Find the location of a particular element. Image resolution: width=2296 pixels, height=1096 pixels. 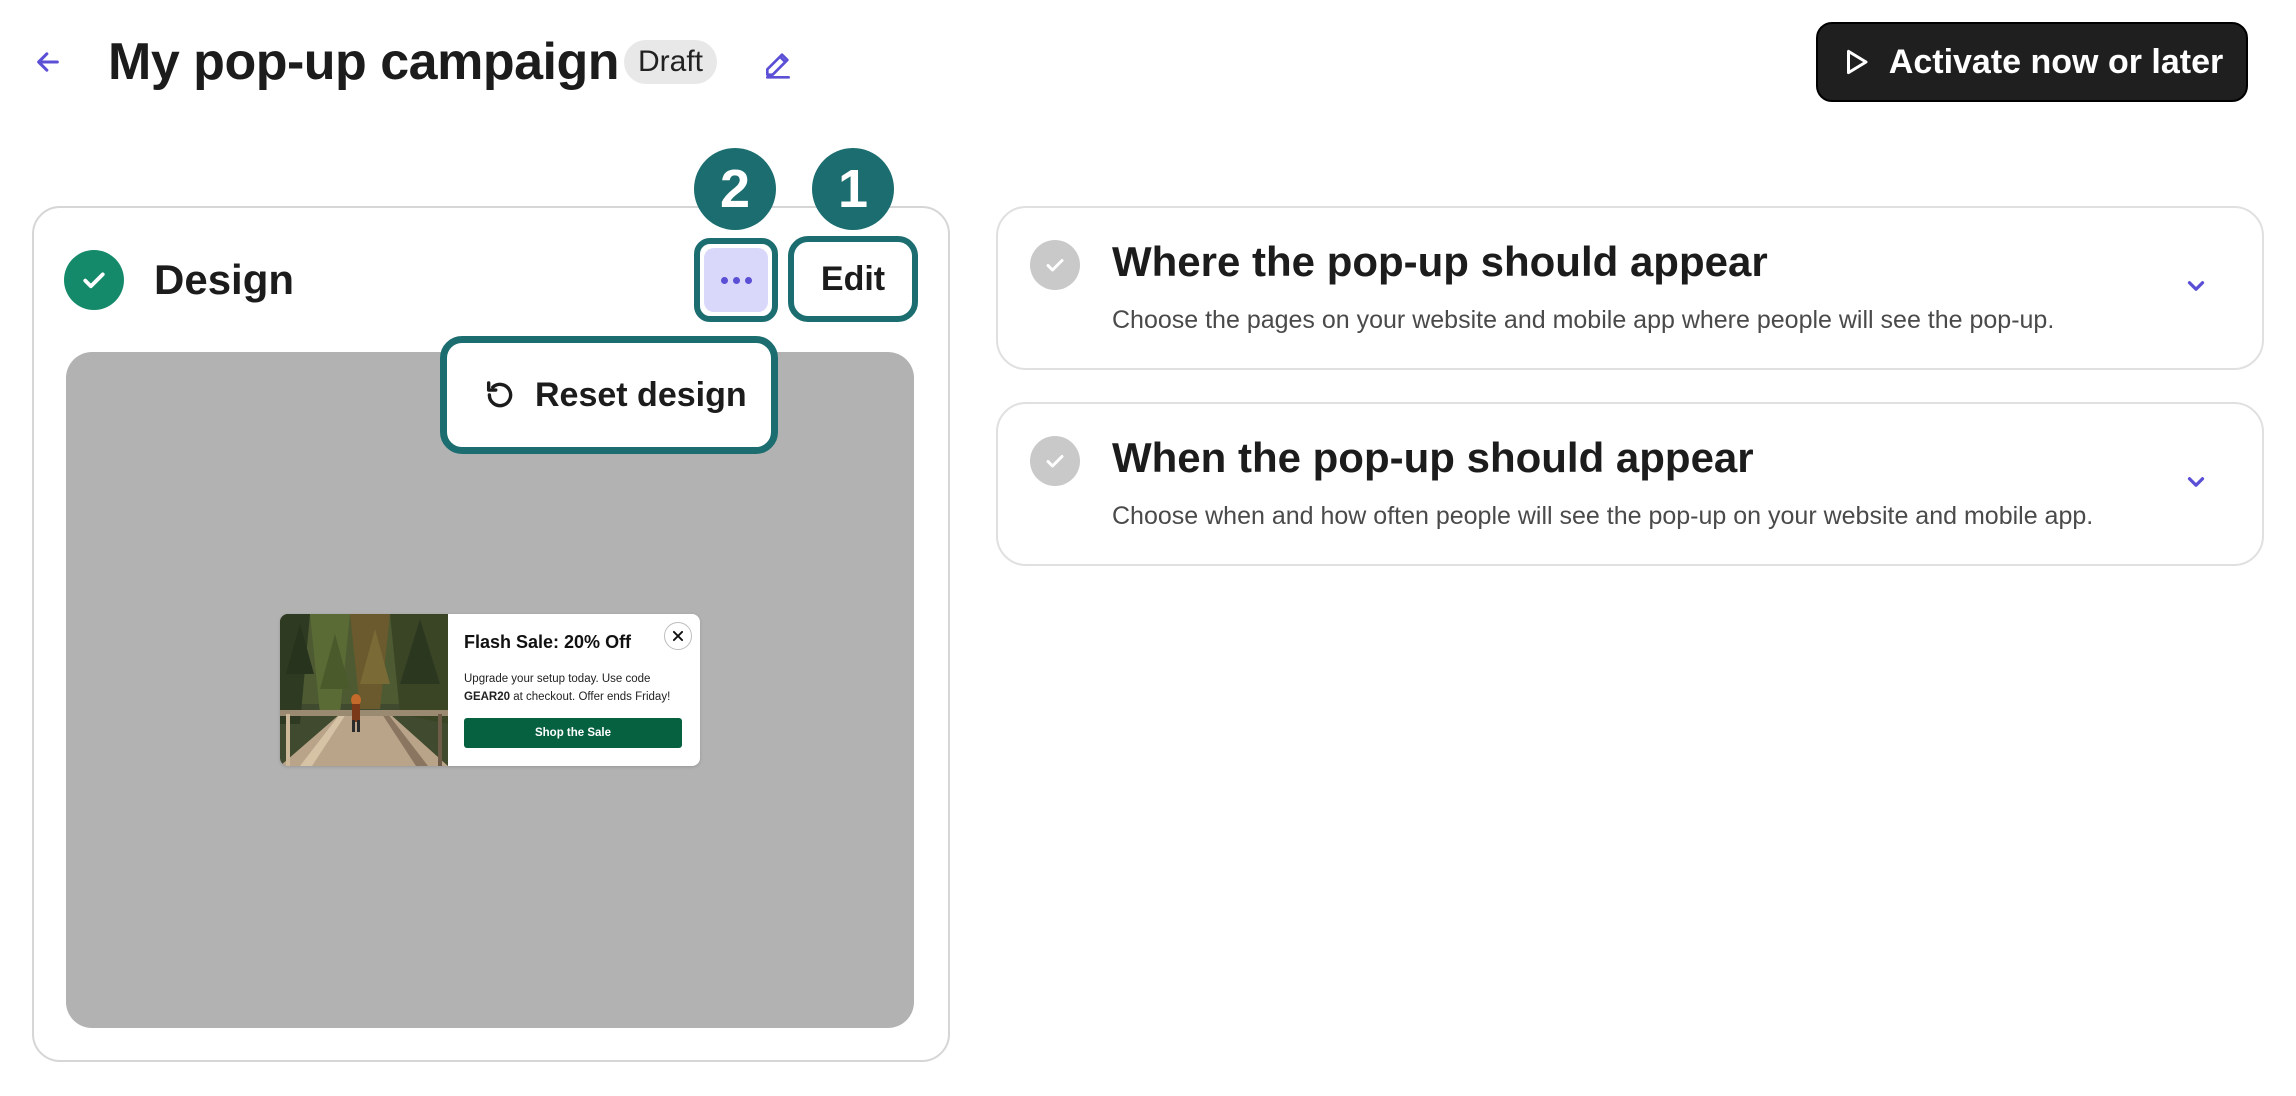

reset-design-label: Reset design is located at coordinates (641, 394).